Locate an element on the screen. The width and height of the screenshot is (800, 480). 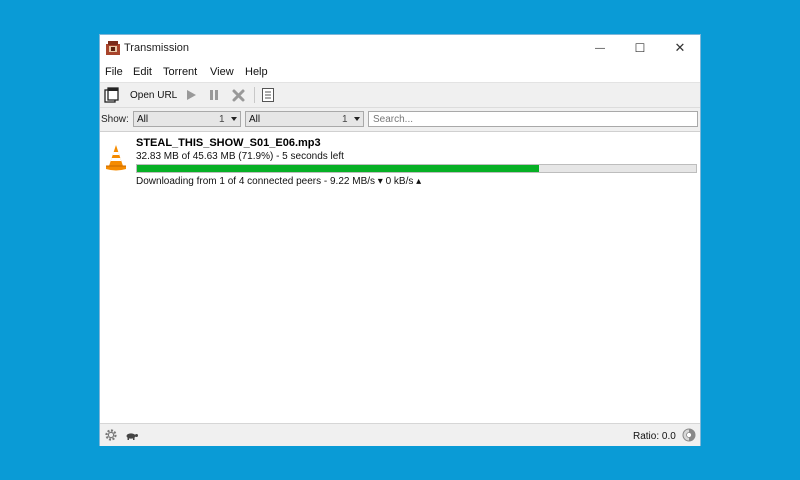
tracker-filter-count: 1 is located at coordinates (345, 119).